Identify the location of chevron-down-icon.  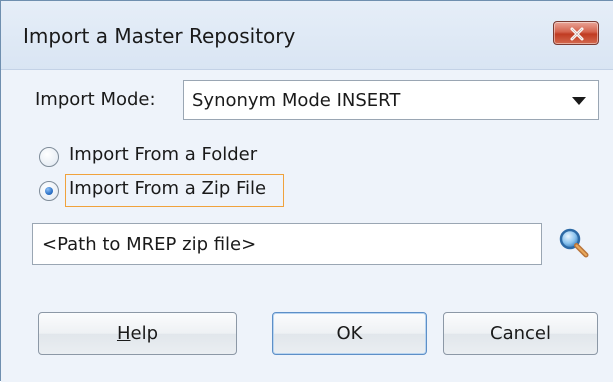
(579, 101).